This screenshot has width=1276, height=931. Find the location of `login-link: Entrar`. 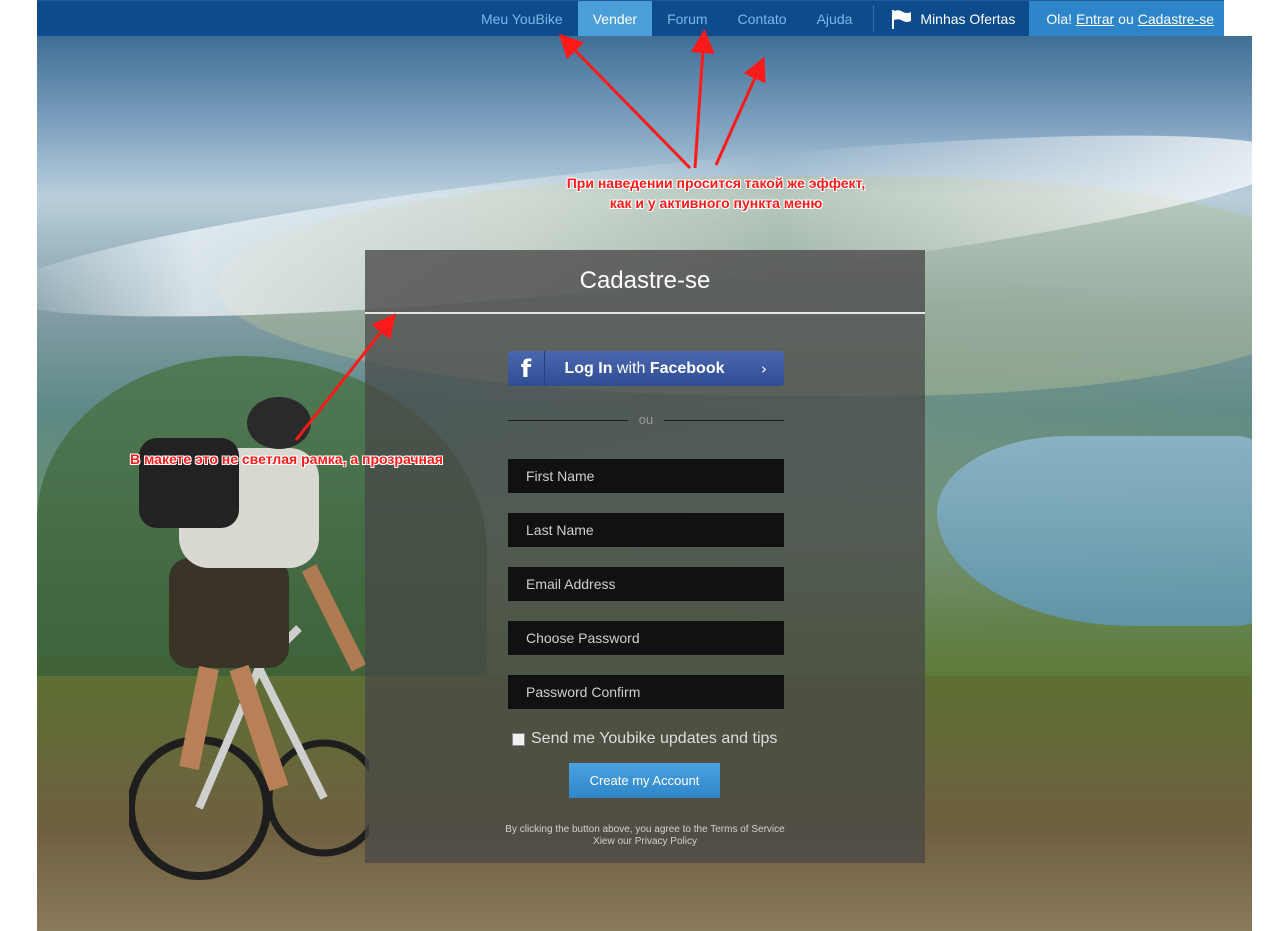

login-link: Entrar is located at coordinates (1095, 19).